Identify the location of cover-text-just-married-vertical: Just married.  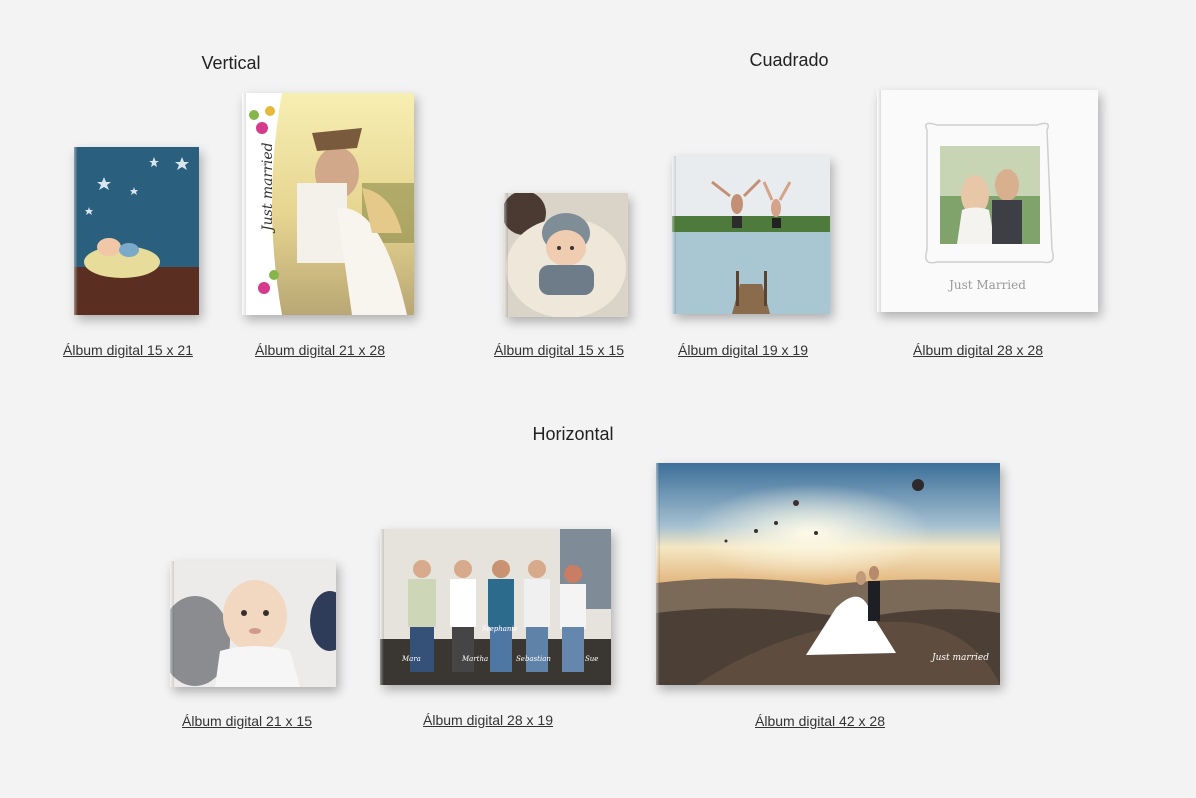
(268, 186).